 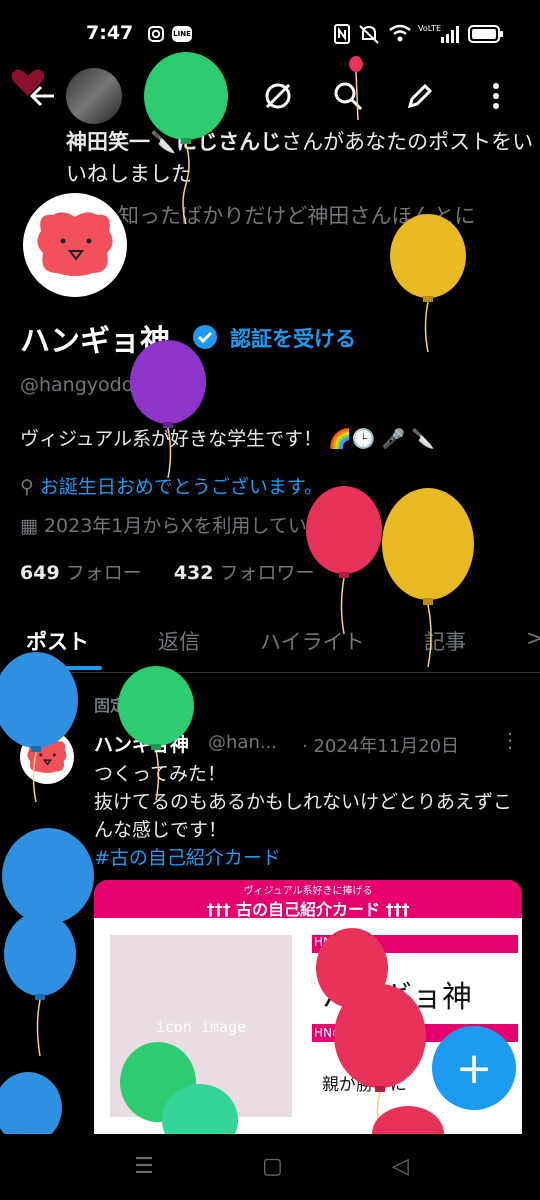 I want to click on heart-icon, so click(x=28, y=82).